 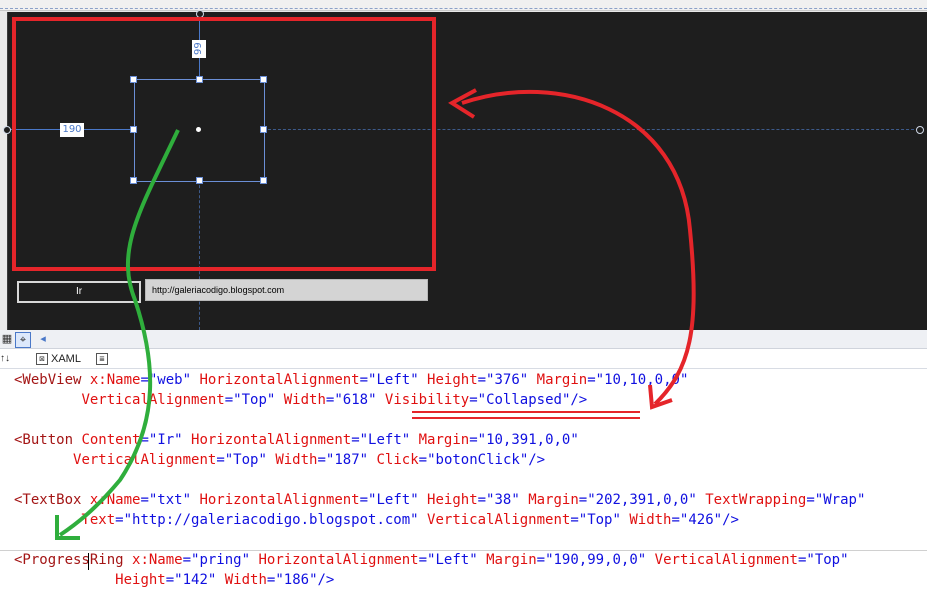 I want to click on code-token-val: 142, so click(x=195, y=580).